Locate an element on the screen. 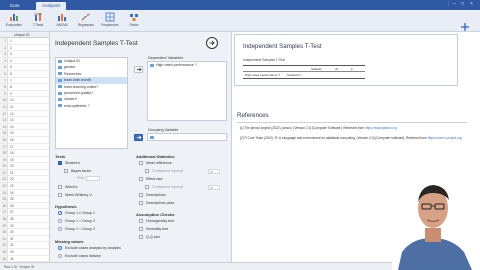 The height and width of the screenshot is (270, 480). mean-ci-checkbox: Confidence interval is located at coordinates (164, 171).